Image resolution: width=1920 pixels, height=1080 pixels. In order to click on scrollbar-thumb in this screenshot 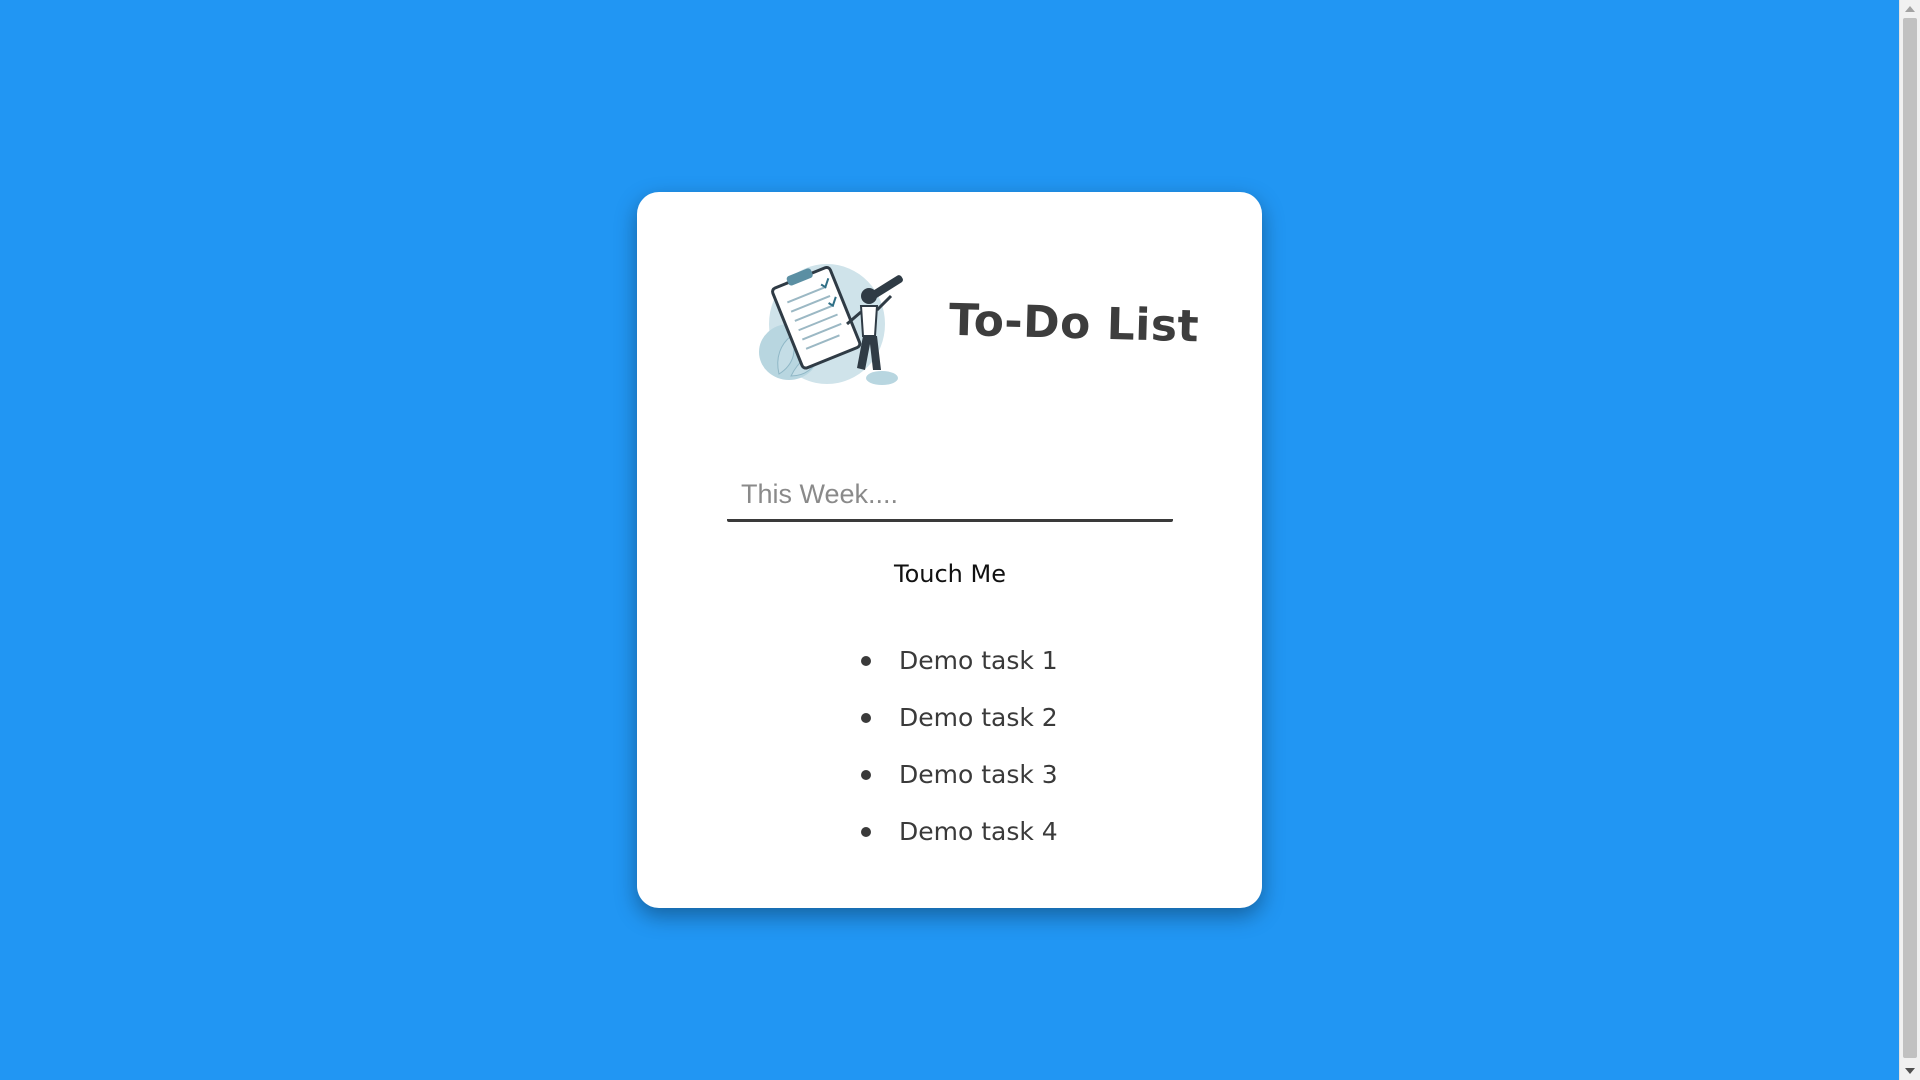, I will do `click(1910, 538)`.